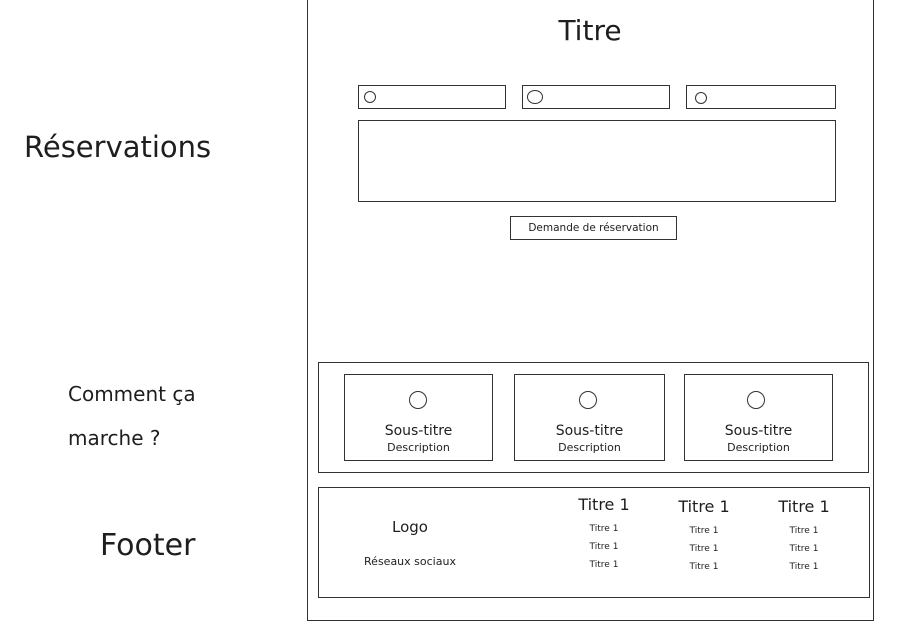 The width and height of the screenshot is (909, 633). I want to click on label-how-1: Comment ça, so click(132, 394).